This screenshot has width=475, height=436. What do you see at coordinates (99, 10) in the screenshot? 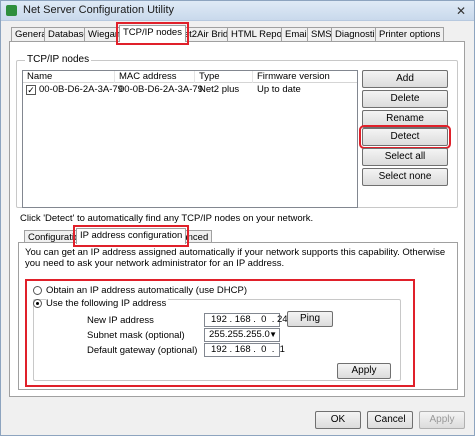
I see `window-title: Net Server Configuration Utility` at bounding box center [99, 10].